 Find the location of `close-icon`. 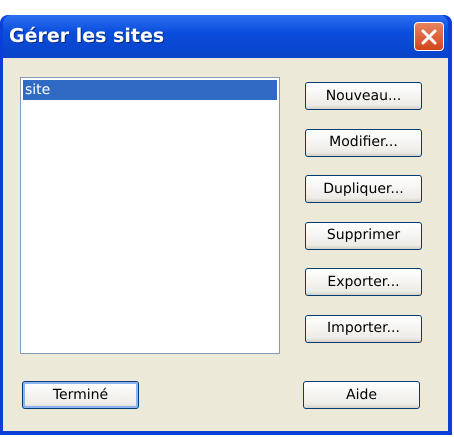

close-icon is located at coordinates (429, 37).